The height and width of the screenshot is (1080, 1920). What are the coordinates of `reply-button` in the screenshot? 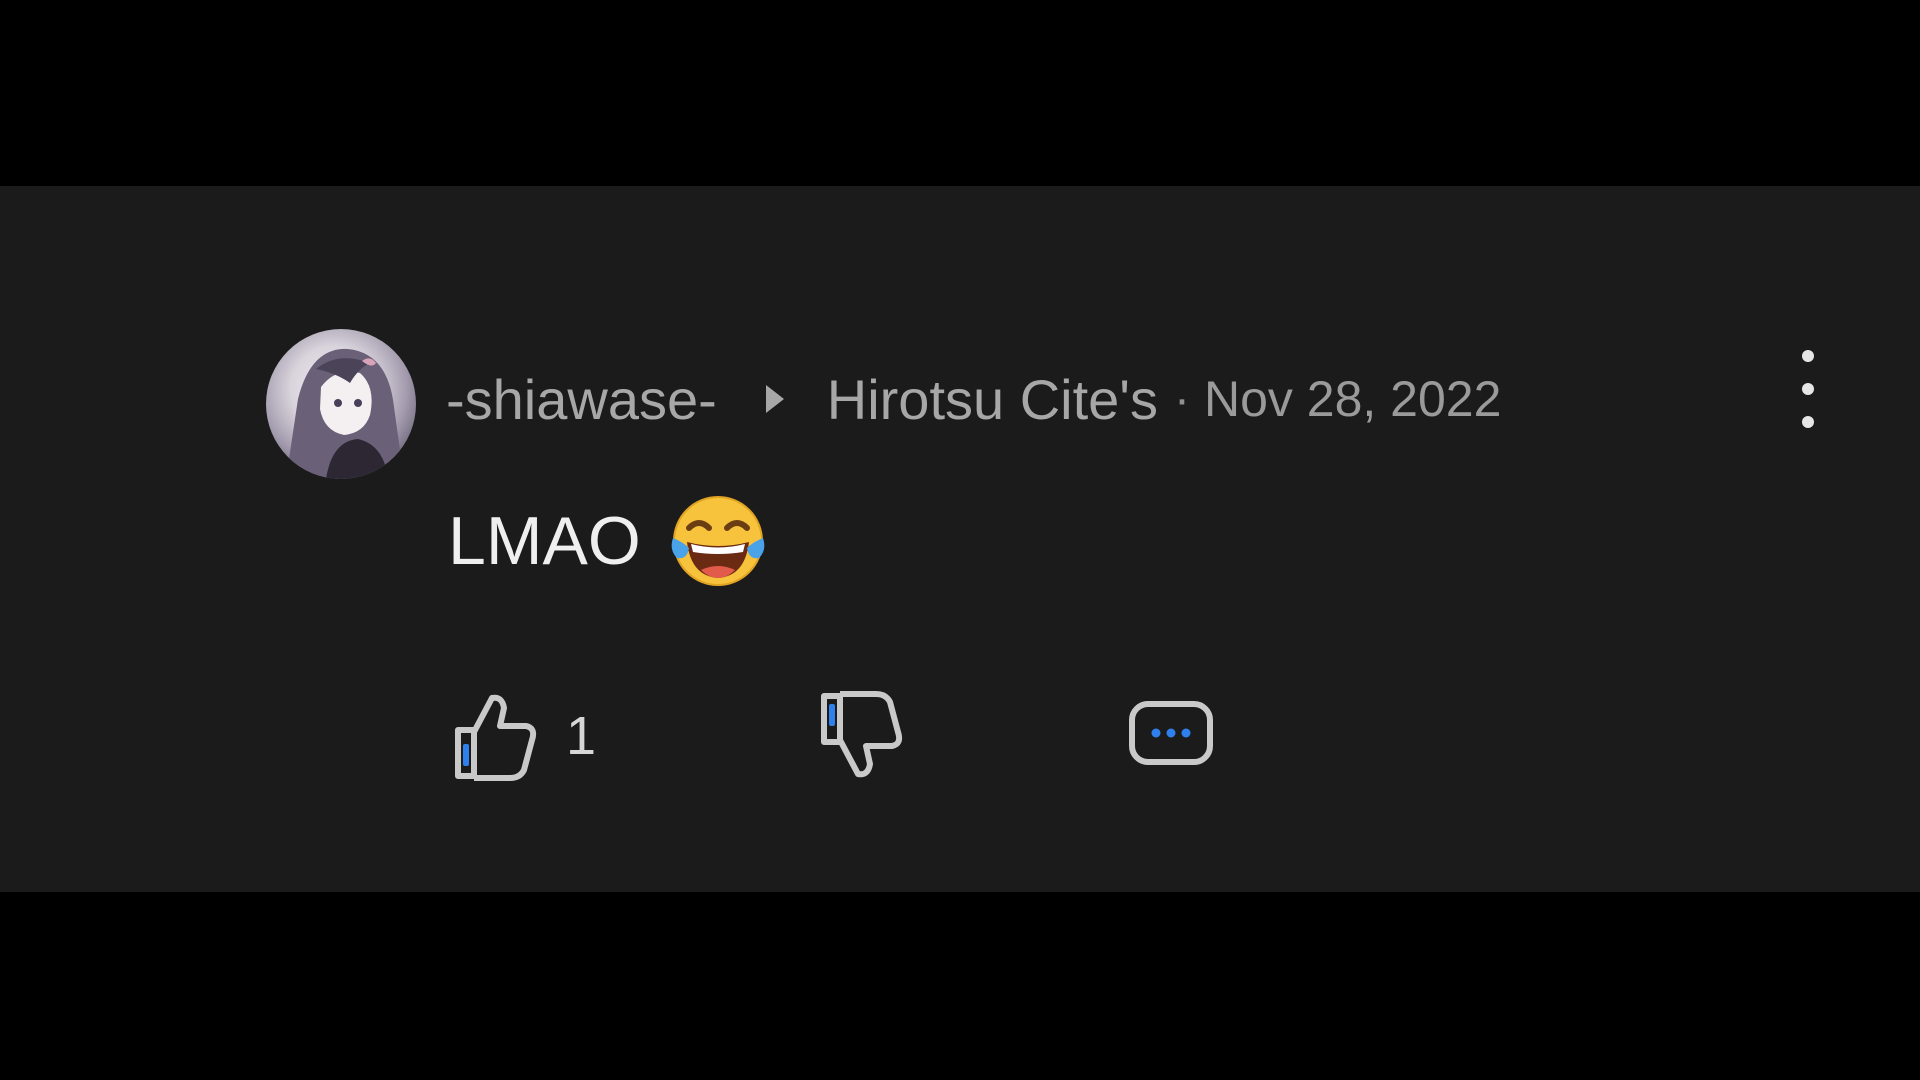 It's located at (1171, 736).